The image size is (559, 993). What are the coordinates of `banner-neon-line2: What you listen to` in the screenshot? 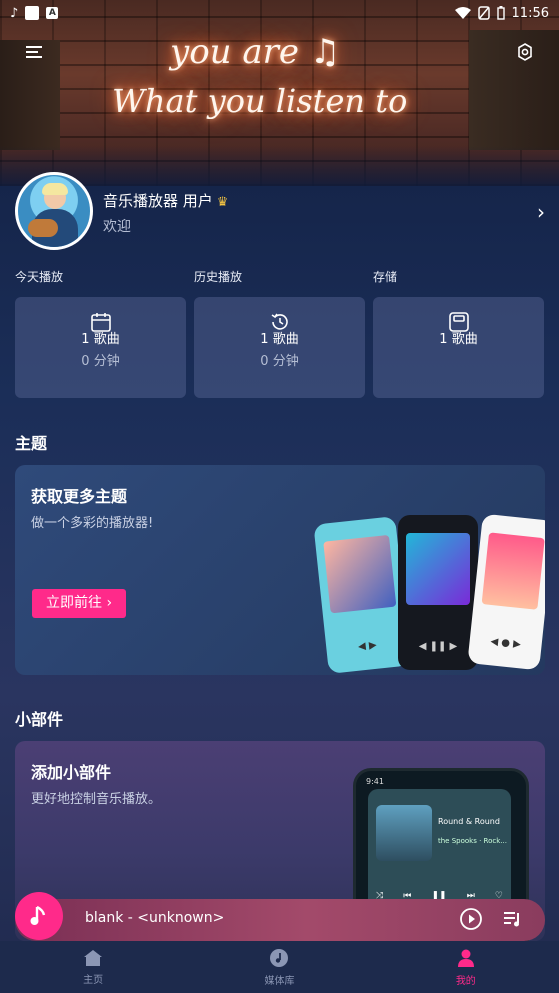 It's located at (260, 101).